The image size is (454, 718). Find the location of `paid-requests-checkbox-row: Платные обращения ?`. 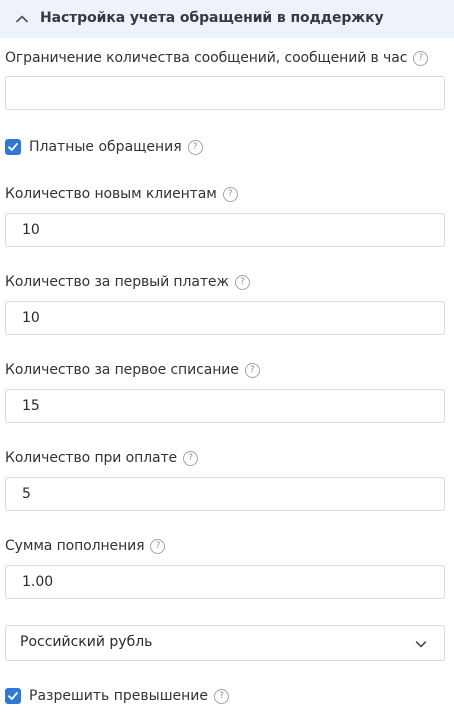

paid-requests-checkbox-row: Платные обращения ? is located at coordinates (104, 147).